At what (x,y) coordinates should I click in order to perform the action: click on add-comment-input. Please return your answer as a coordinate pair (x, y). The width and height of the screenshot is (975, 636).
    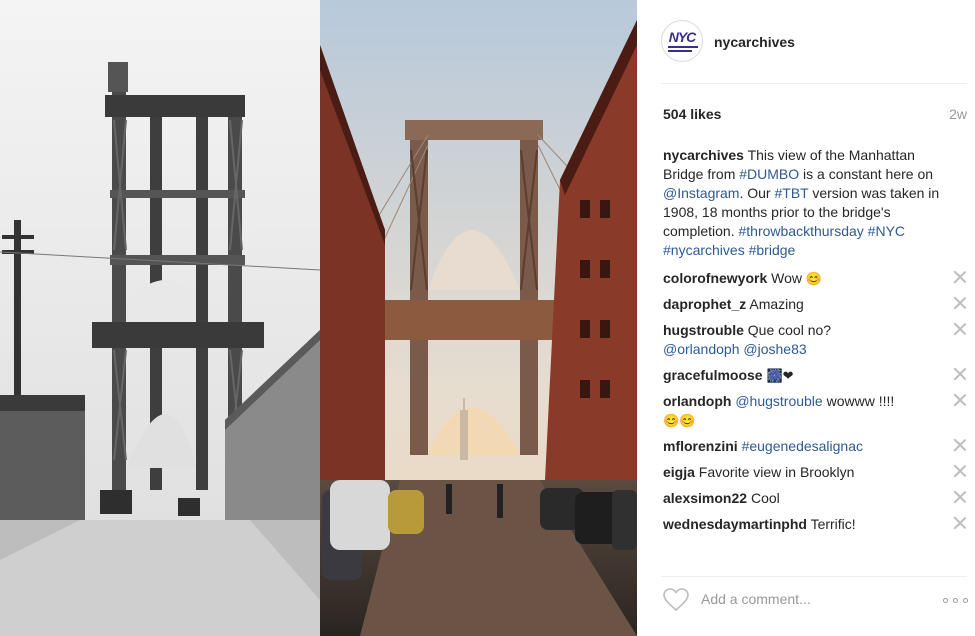
    Looking at the image, I should click on (811, 599).